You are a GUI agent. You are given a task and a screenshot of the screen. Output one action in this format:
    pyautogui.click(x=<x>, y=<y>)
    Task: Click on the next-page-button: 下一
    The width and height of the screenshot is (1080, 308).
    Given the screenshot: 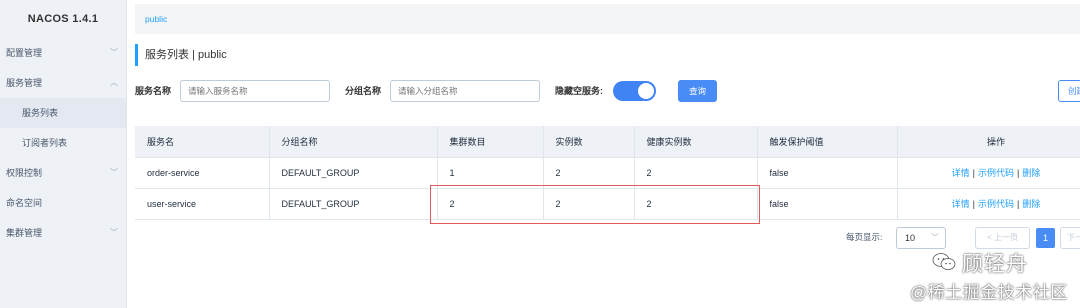 What is the action you would take?
    pyautogui.click(x=1070, y=238)
    